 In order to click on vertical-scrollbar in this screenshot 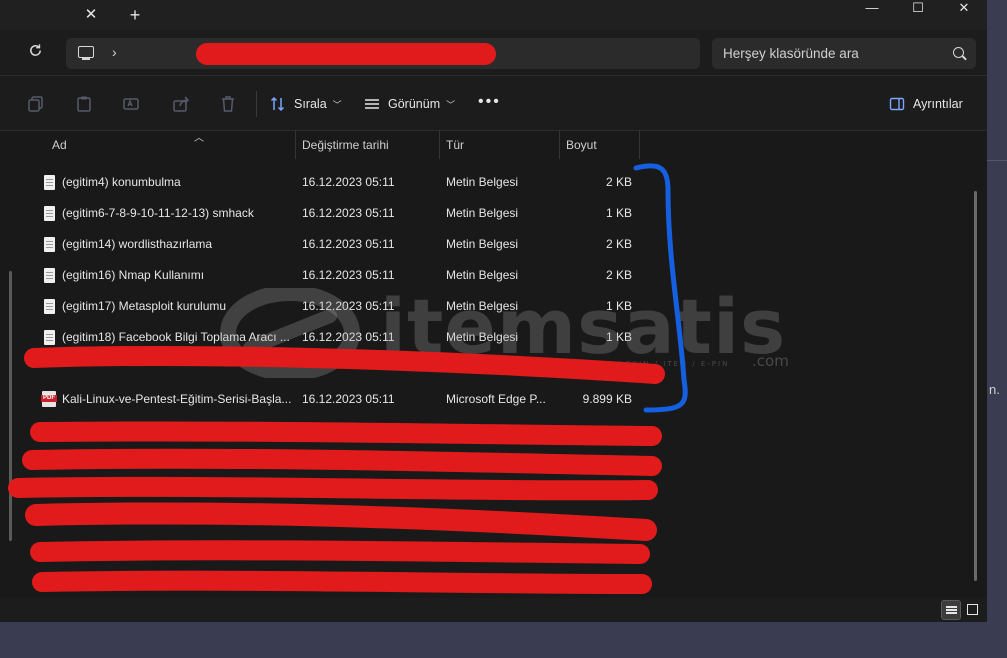, I will do `click(975, 386)`.